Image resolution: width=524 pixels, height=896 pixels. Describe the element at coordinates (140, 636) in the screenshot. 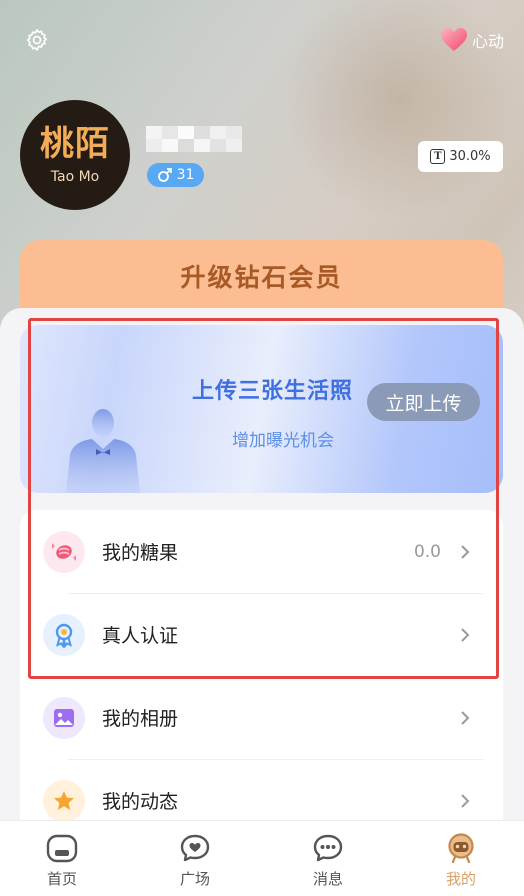

I see `menu-item-label: 真人认证` at that location.